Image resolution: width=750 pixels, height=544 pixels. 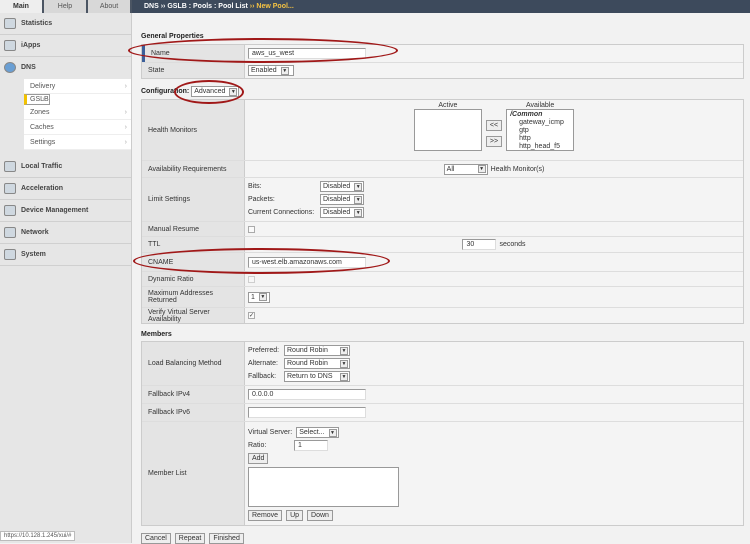 What do you see at coordinates (10, 254) in the screenshot?
I see `system-icon` at bounding box center [10, 254].